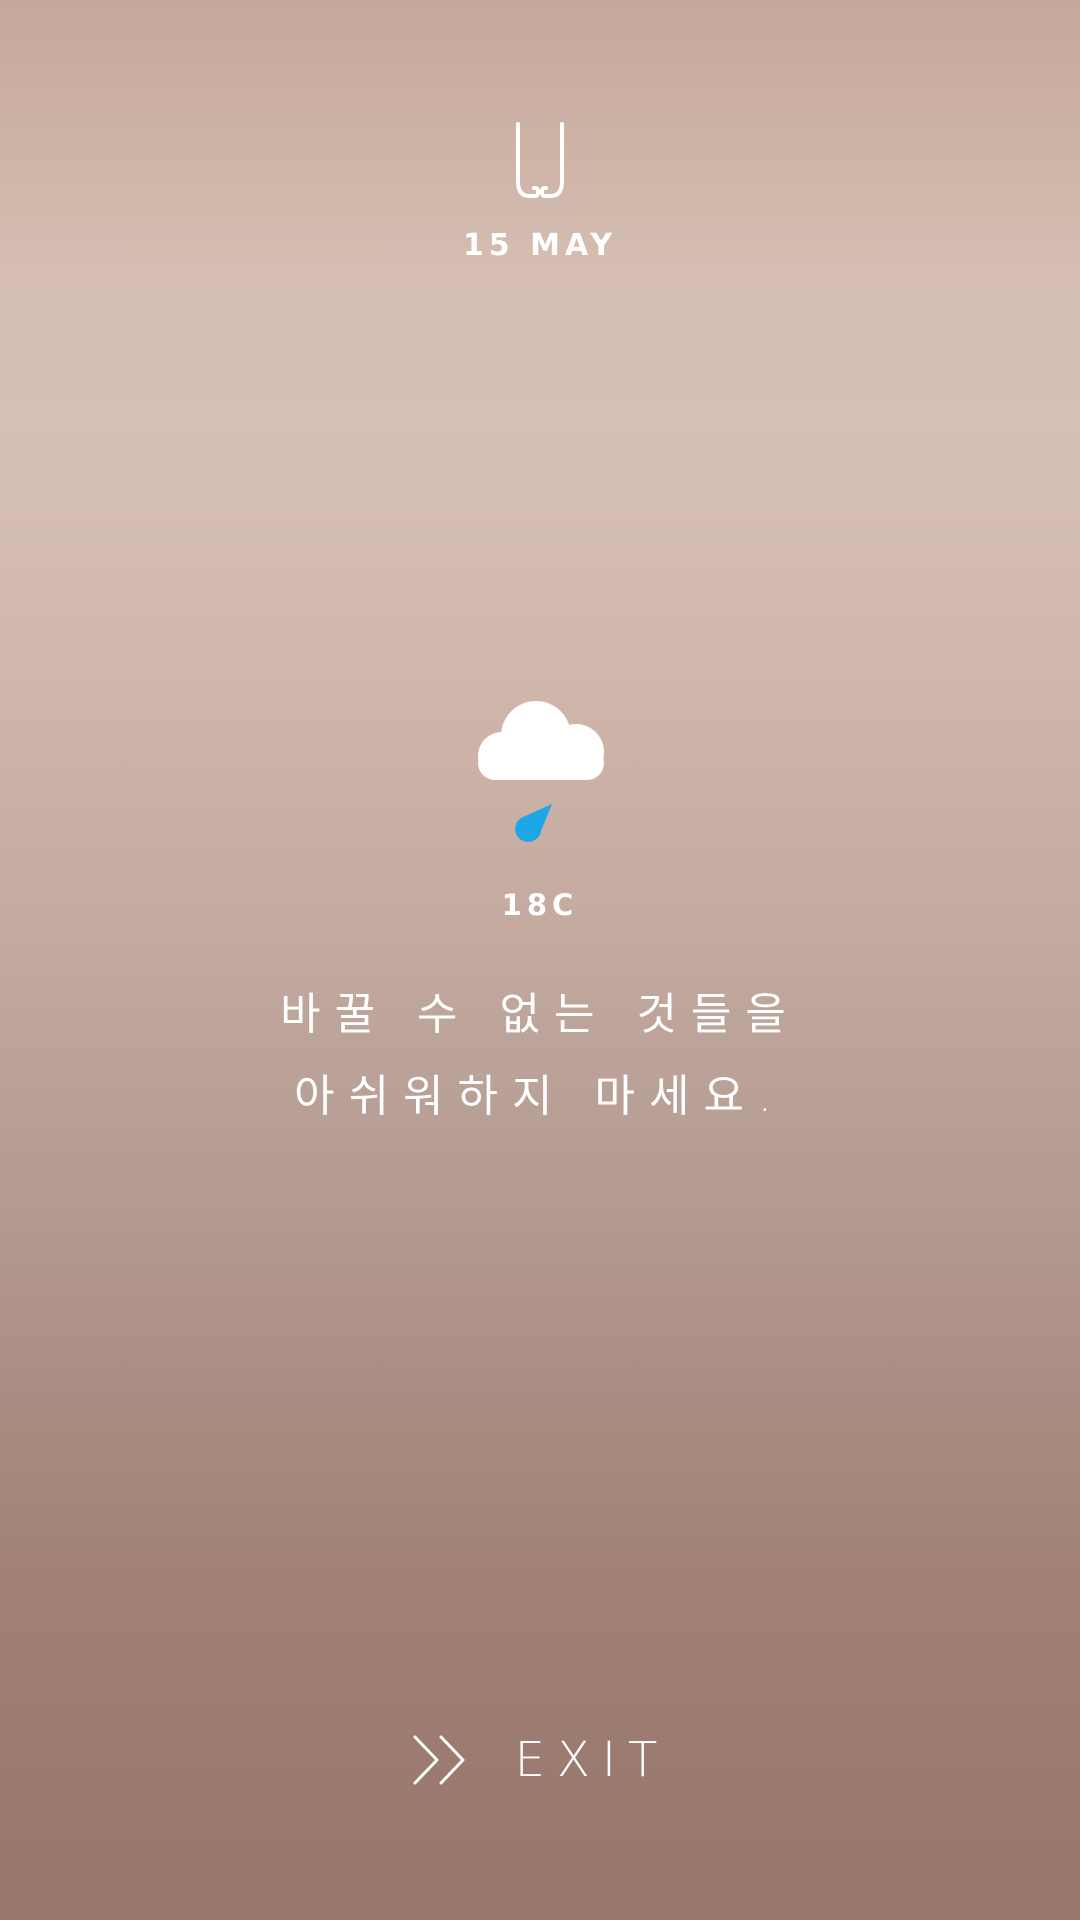 The image size is (1080, 1920). Describe the element at coordinates (540, 1056) in the screenshot. I see `quote-text: 바꿀 수 없는 것들을 아쉬워하지 마세요.` at that location.